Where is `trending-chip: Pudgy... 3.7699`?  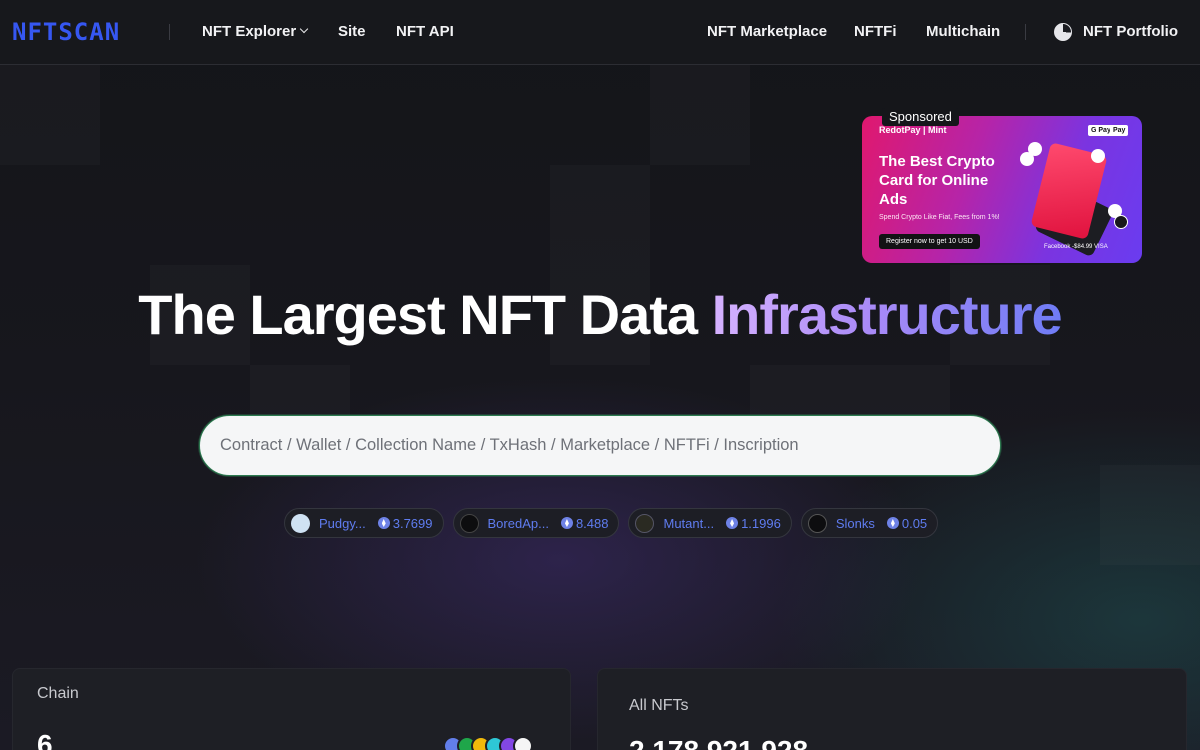 trending-chip: Pudgy... 3.7699 is located at coordinates (364, 523).